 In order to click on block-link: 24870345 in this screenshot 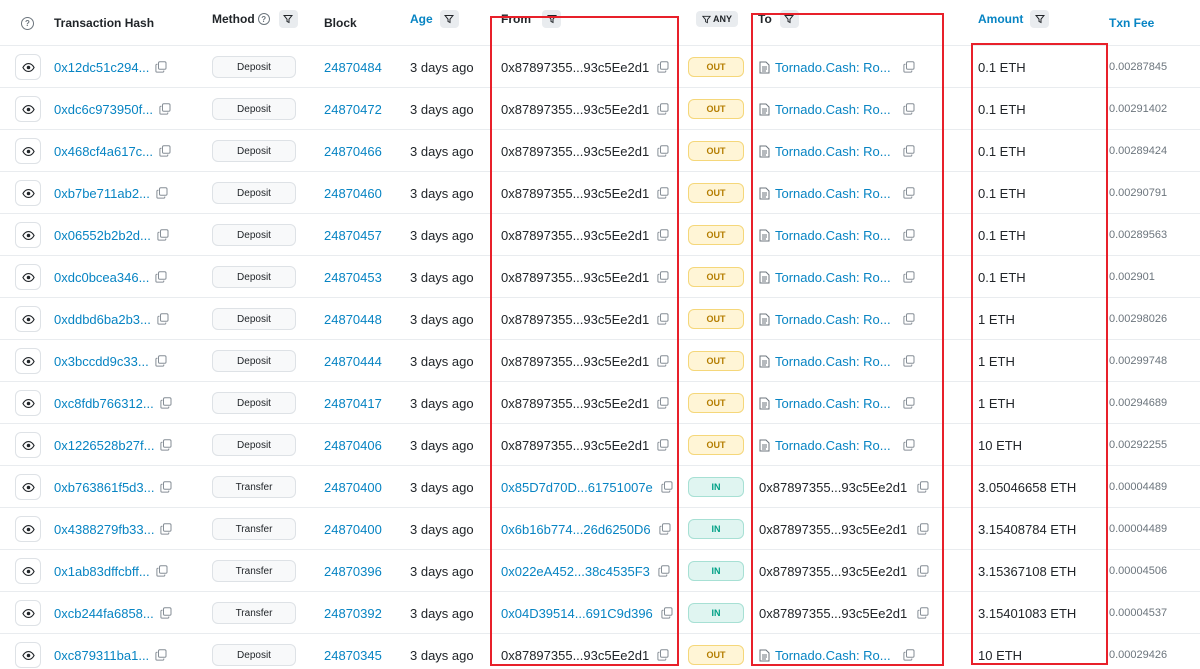, I will do `click(353, 655)`.